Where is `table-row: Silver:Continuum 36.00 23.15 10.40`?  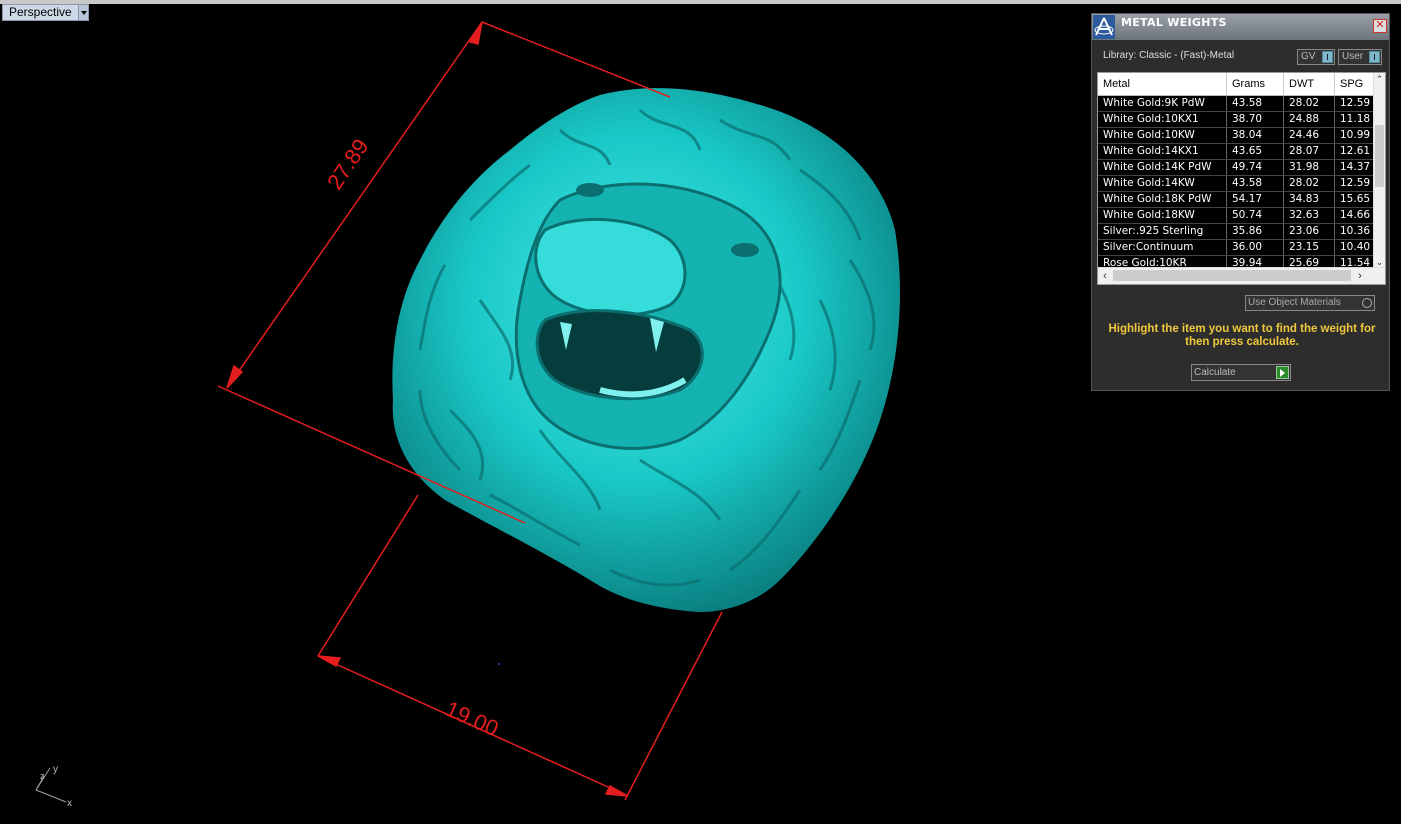
table-row: Silver:Continuum 36.00 23.15 10.40 is located at coordinates (1236, 248).